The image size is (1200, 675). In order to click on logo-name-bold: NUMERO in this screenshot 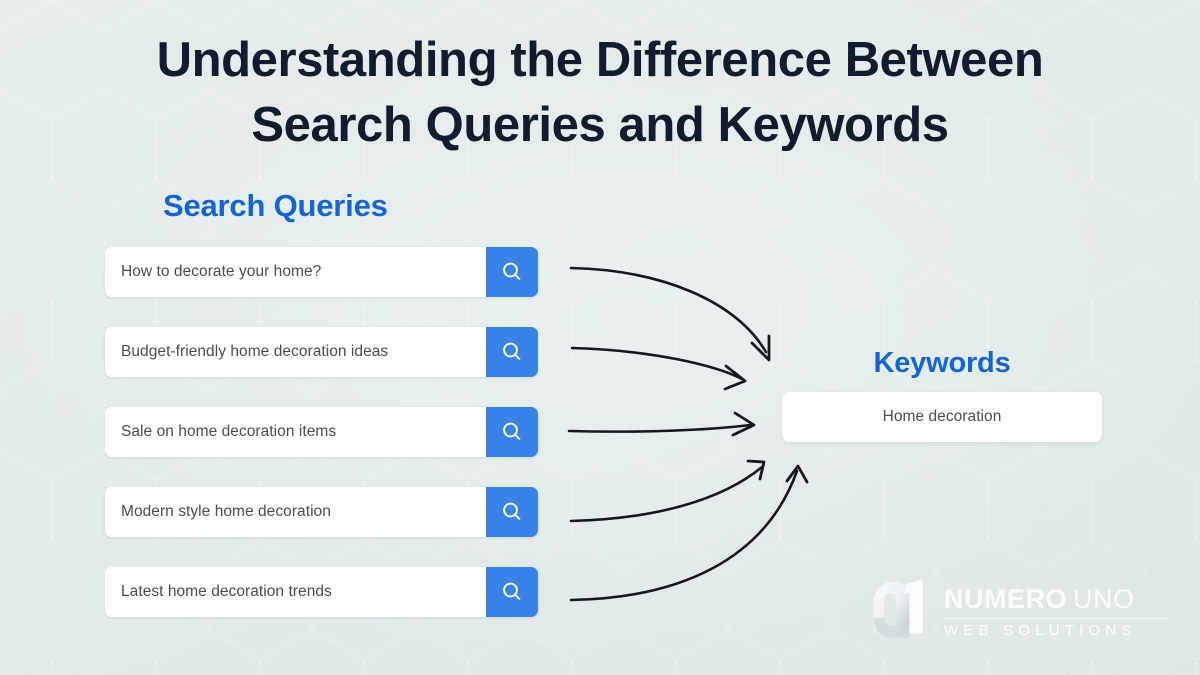, I will do `click(1005, 599)`.